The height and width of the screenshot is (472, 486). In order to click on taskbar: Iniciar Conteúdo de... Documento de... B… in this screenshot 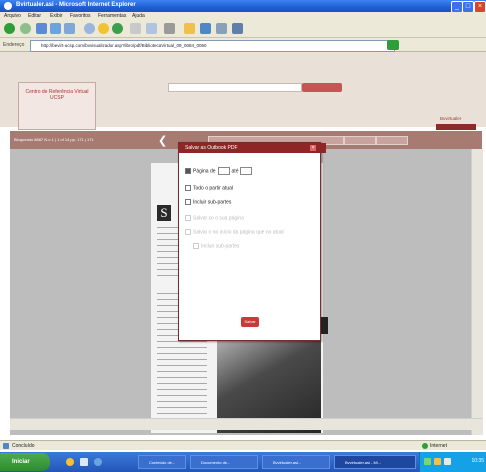, I will do `click(243, 462)`.